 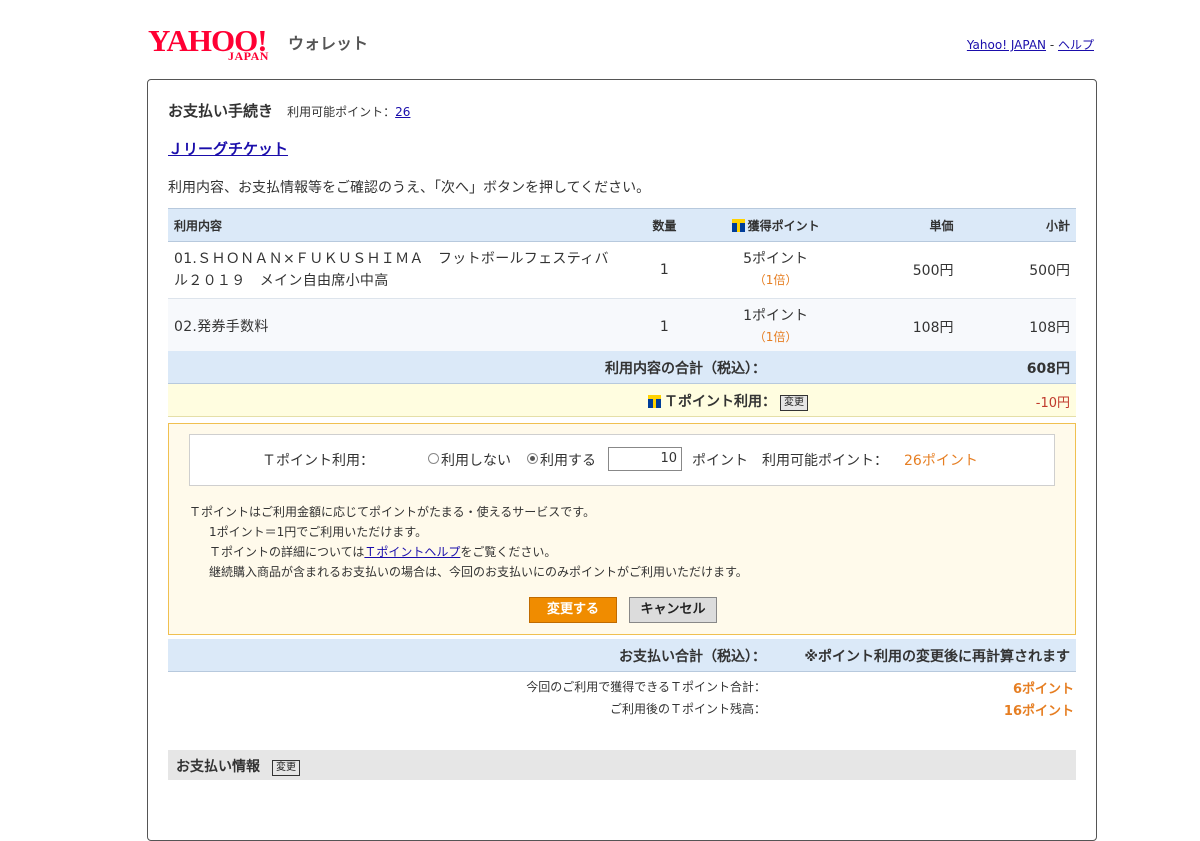 What do you see at coordinates (1043, 689) in the screenshot?
I see `earned-points-value: 6ポイント` at bounding box center [1043, 689].